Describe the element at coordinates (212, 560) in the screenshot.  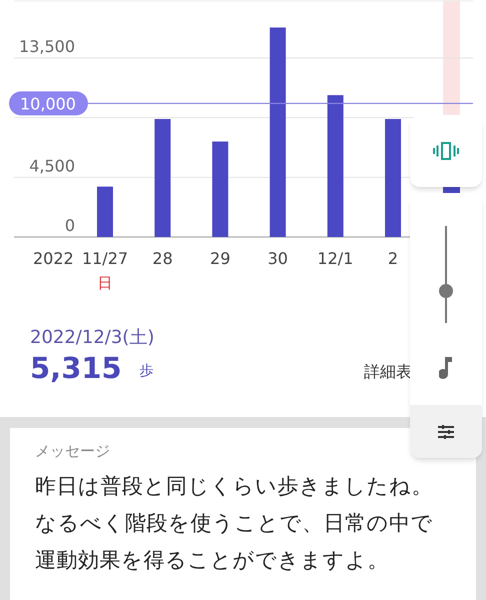
I see `message-line: 運動効果を得ることができますよ。` at that location.